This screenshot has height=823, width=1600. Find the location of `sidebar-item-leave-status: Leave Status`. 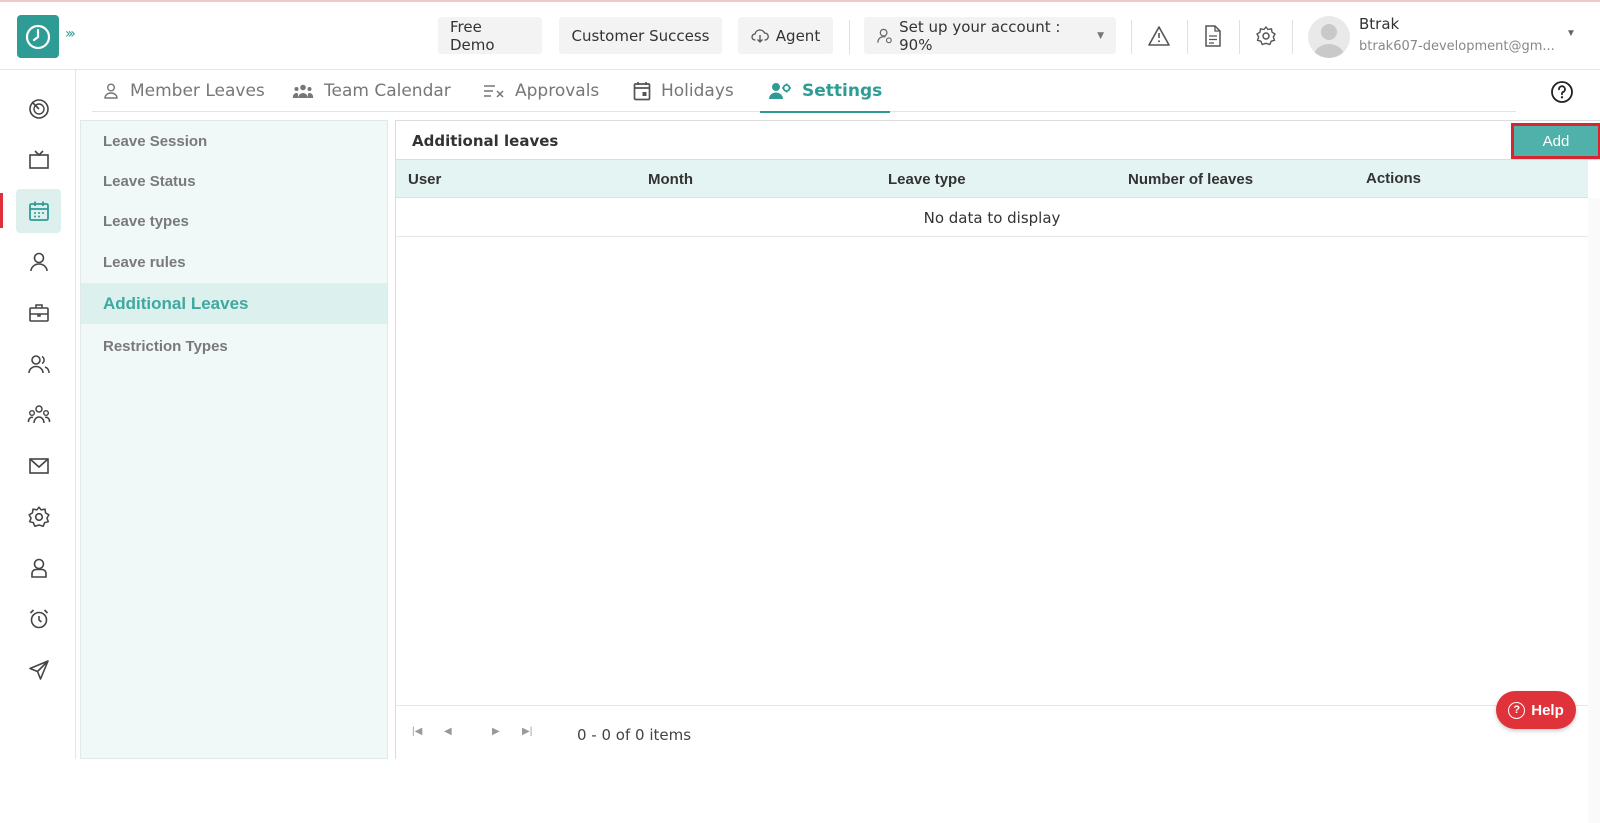

sidebar-item-leave-status: Leave Status is located at coordinates (234, 181).